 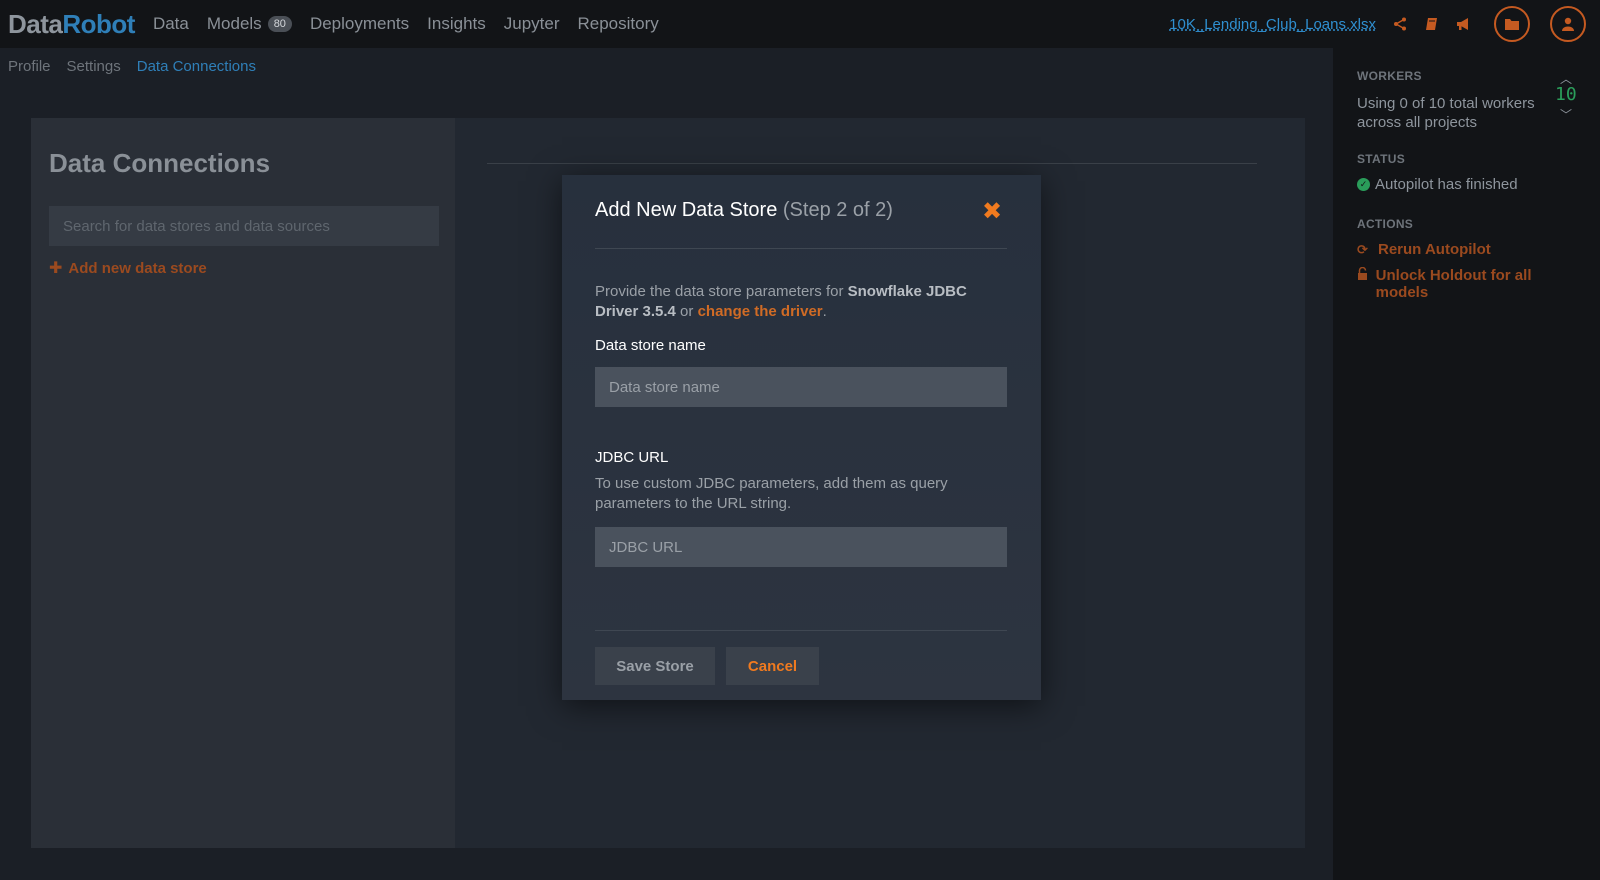 What do you see at coordinates (1446, 184) in the screenshot?
I see `status-text: Autopilot has finished` at bounding box center [1446, 184].